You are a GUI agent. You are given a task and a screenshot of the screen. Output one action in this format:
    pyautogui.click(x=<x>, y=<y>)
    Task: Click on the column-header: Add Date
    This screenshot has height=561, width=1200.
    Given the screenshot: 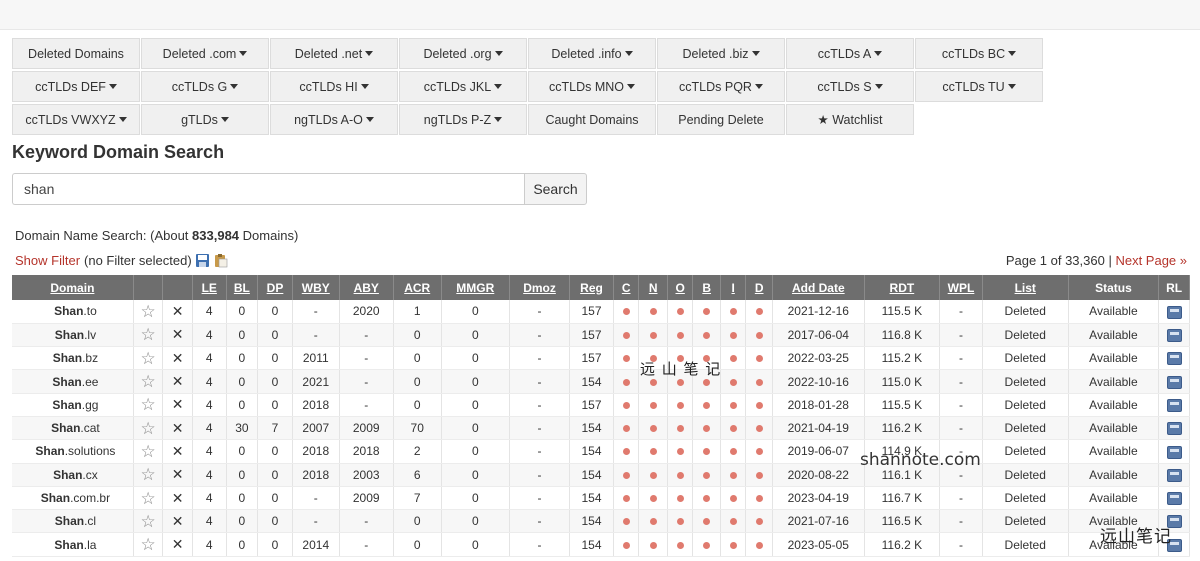 What is the action you would take?
    pyautogui.click(x=818, y=287)
    